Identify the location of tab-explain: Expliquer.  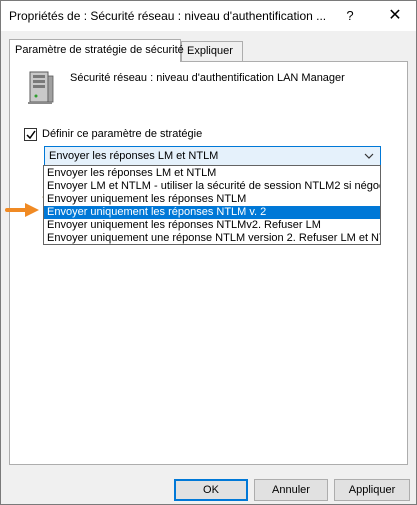
(212, 51).